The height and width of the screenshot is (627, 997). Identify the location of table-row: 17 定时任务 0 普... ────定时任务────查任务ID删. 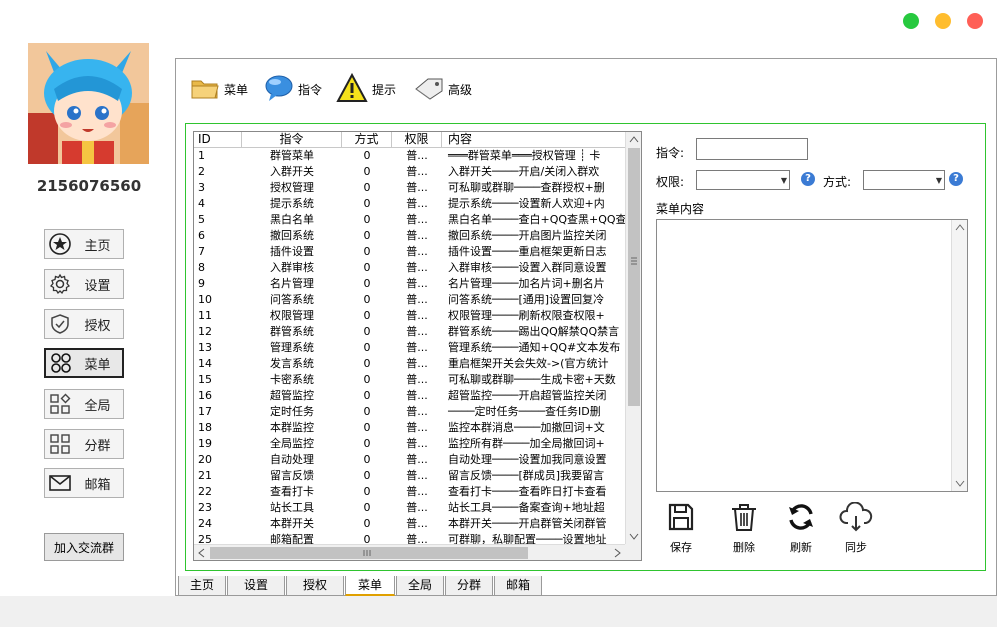
(409, 412).